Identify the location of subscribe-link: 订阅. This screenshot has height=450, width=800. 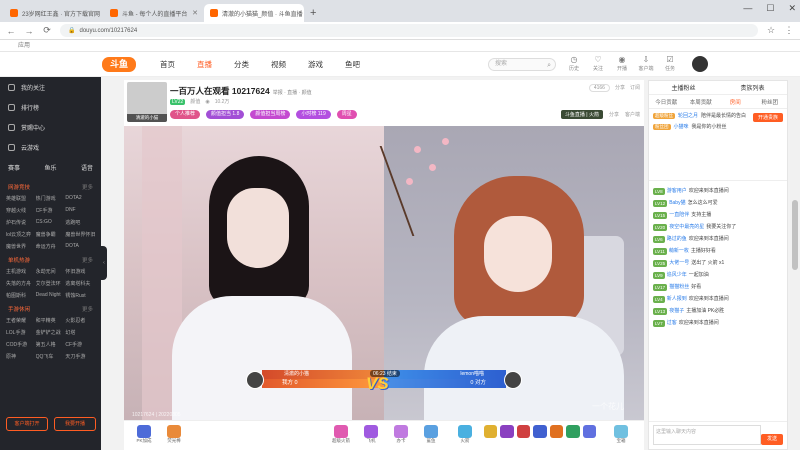
(635, 88).